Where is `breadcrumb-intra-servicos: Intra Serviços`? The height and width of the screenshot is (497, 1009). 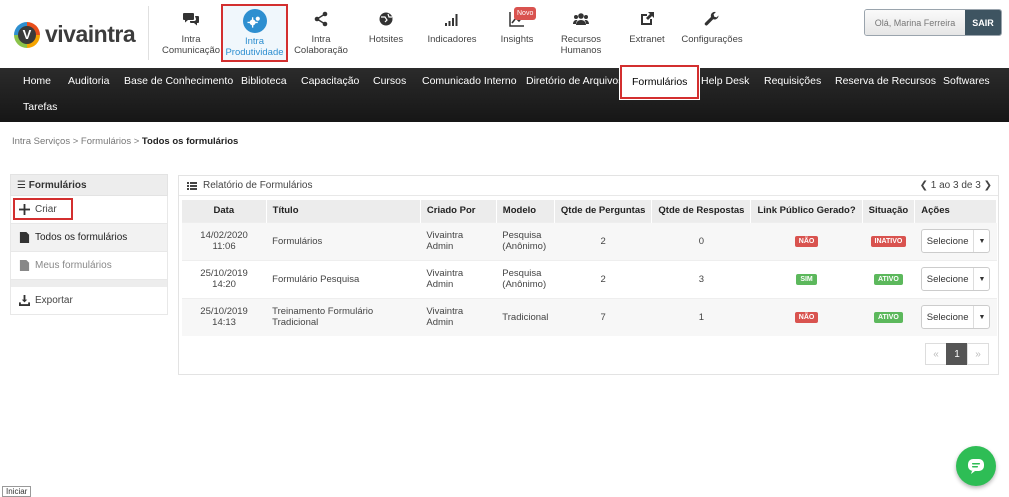
breadcrumb-intra-servicos: Intra Serviços is located at coordinates (41, 141).